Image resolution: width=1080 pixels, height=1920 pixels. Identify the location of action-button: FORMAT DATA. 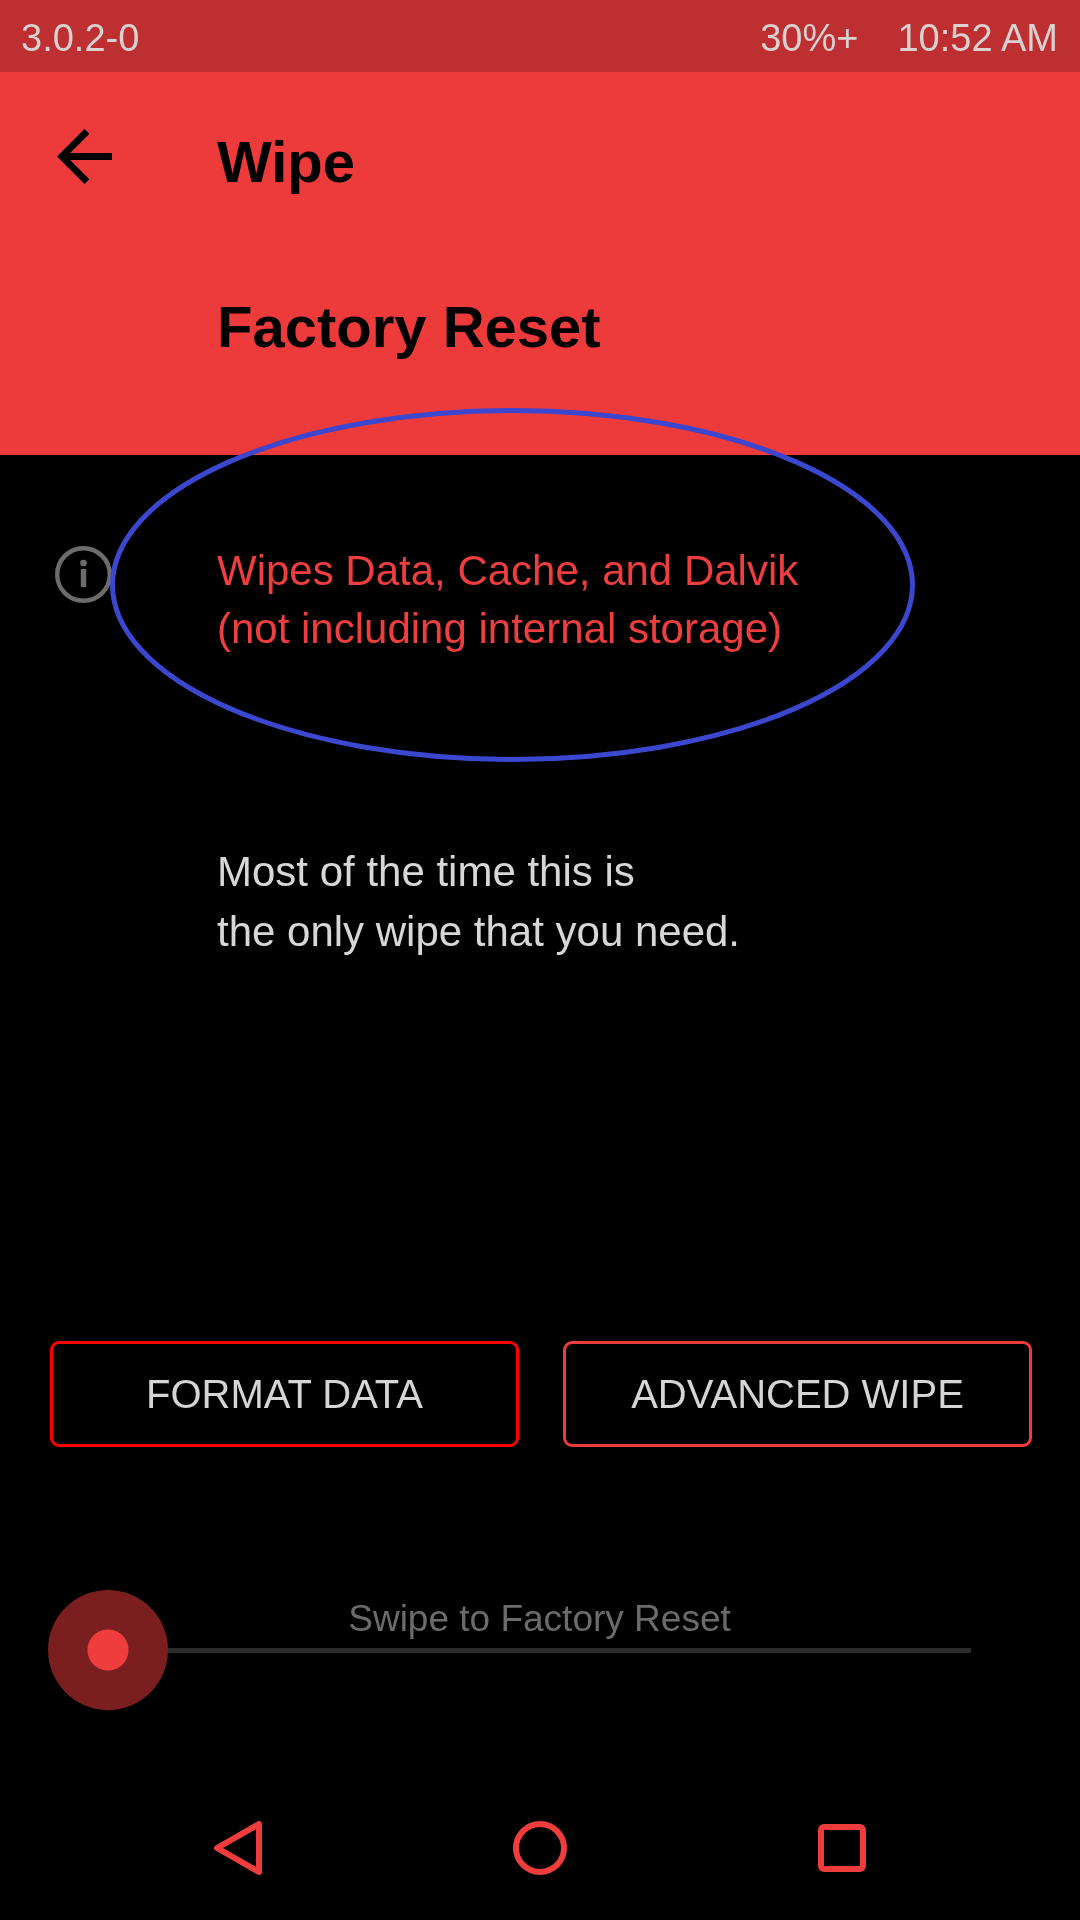
(284, 1394).